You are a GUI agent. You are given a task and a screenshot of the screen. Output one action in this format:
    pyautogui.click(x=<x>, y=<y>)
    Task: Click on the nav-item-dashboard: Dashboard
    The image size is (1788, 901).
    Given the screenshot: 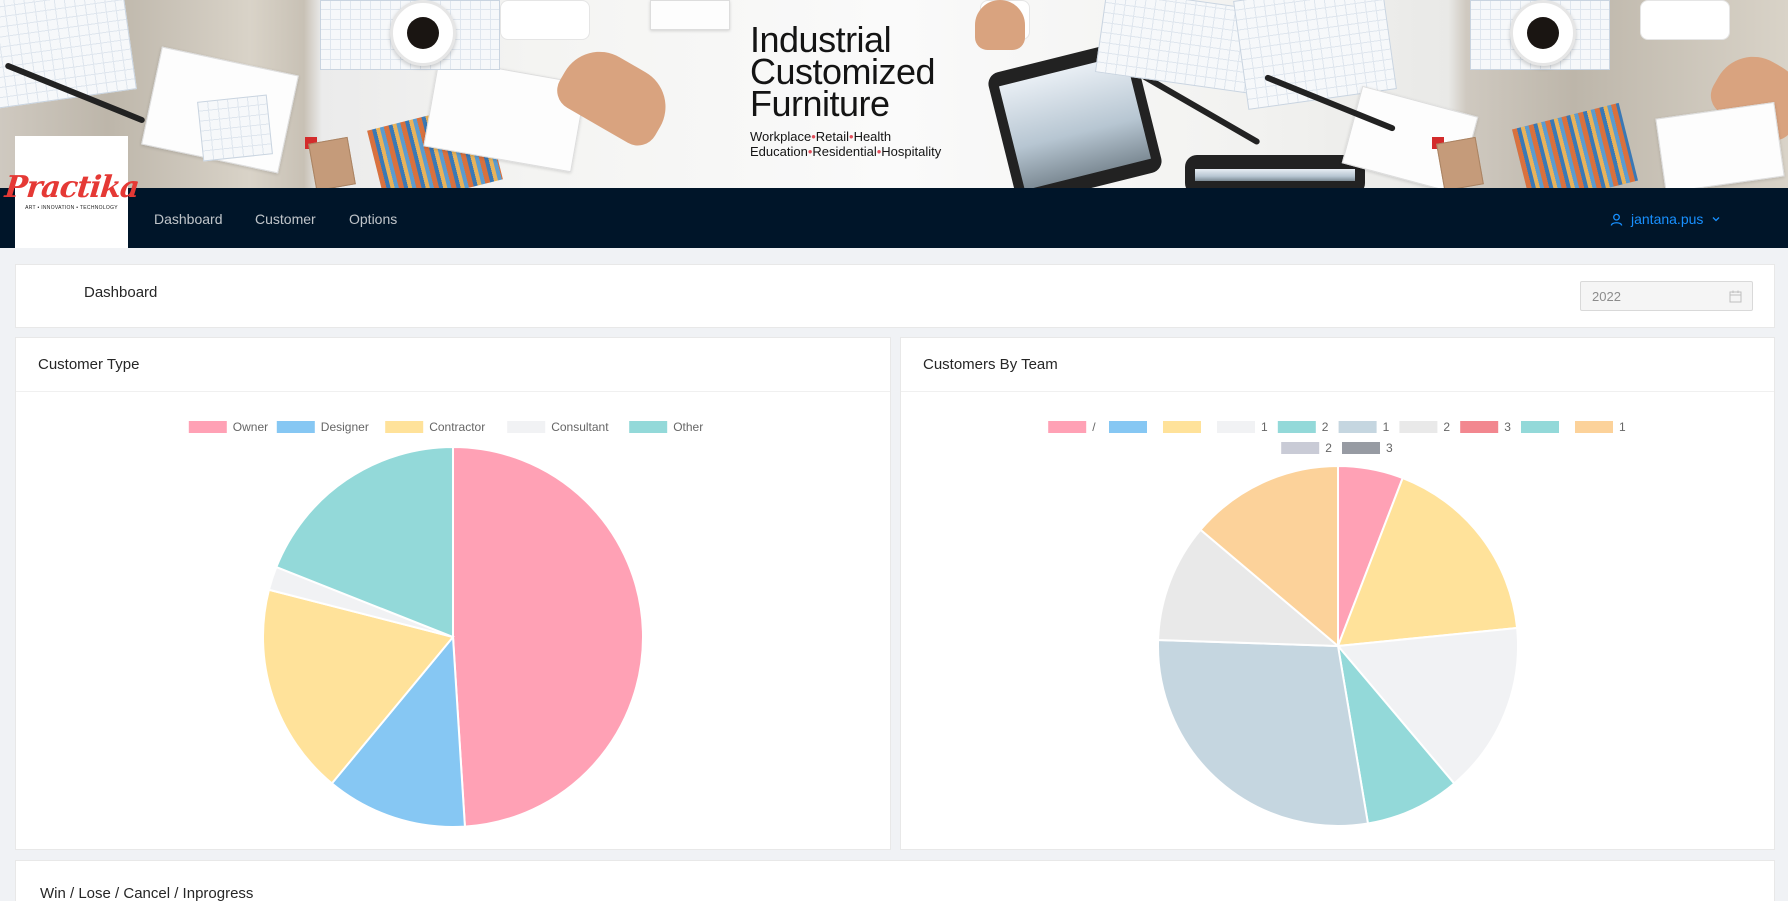 What is the action you would take?
    pyautogui.click(x=188, y=219)
    